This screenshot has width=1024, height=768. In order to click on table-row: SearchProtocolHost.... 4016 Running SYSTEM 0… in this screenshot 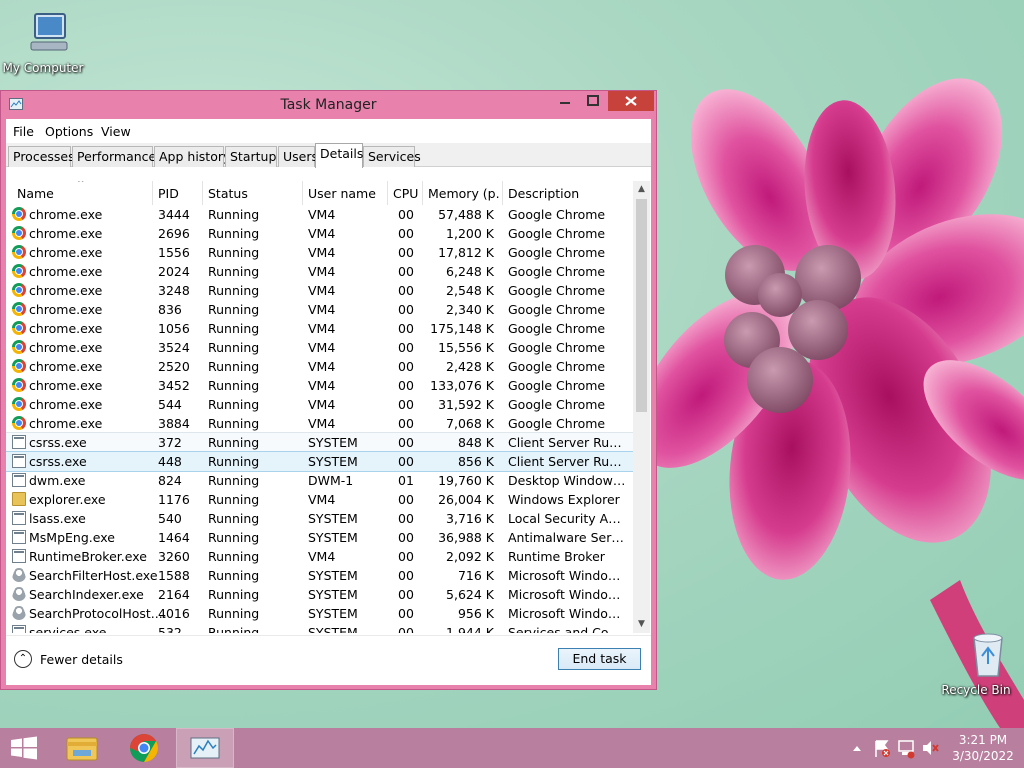, I will do `click(319, 613)`.